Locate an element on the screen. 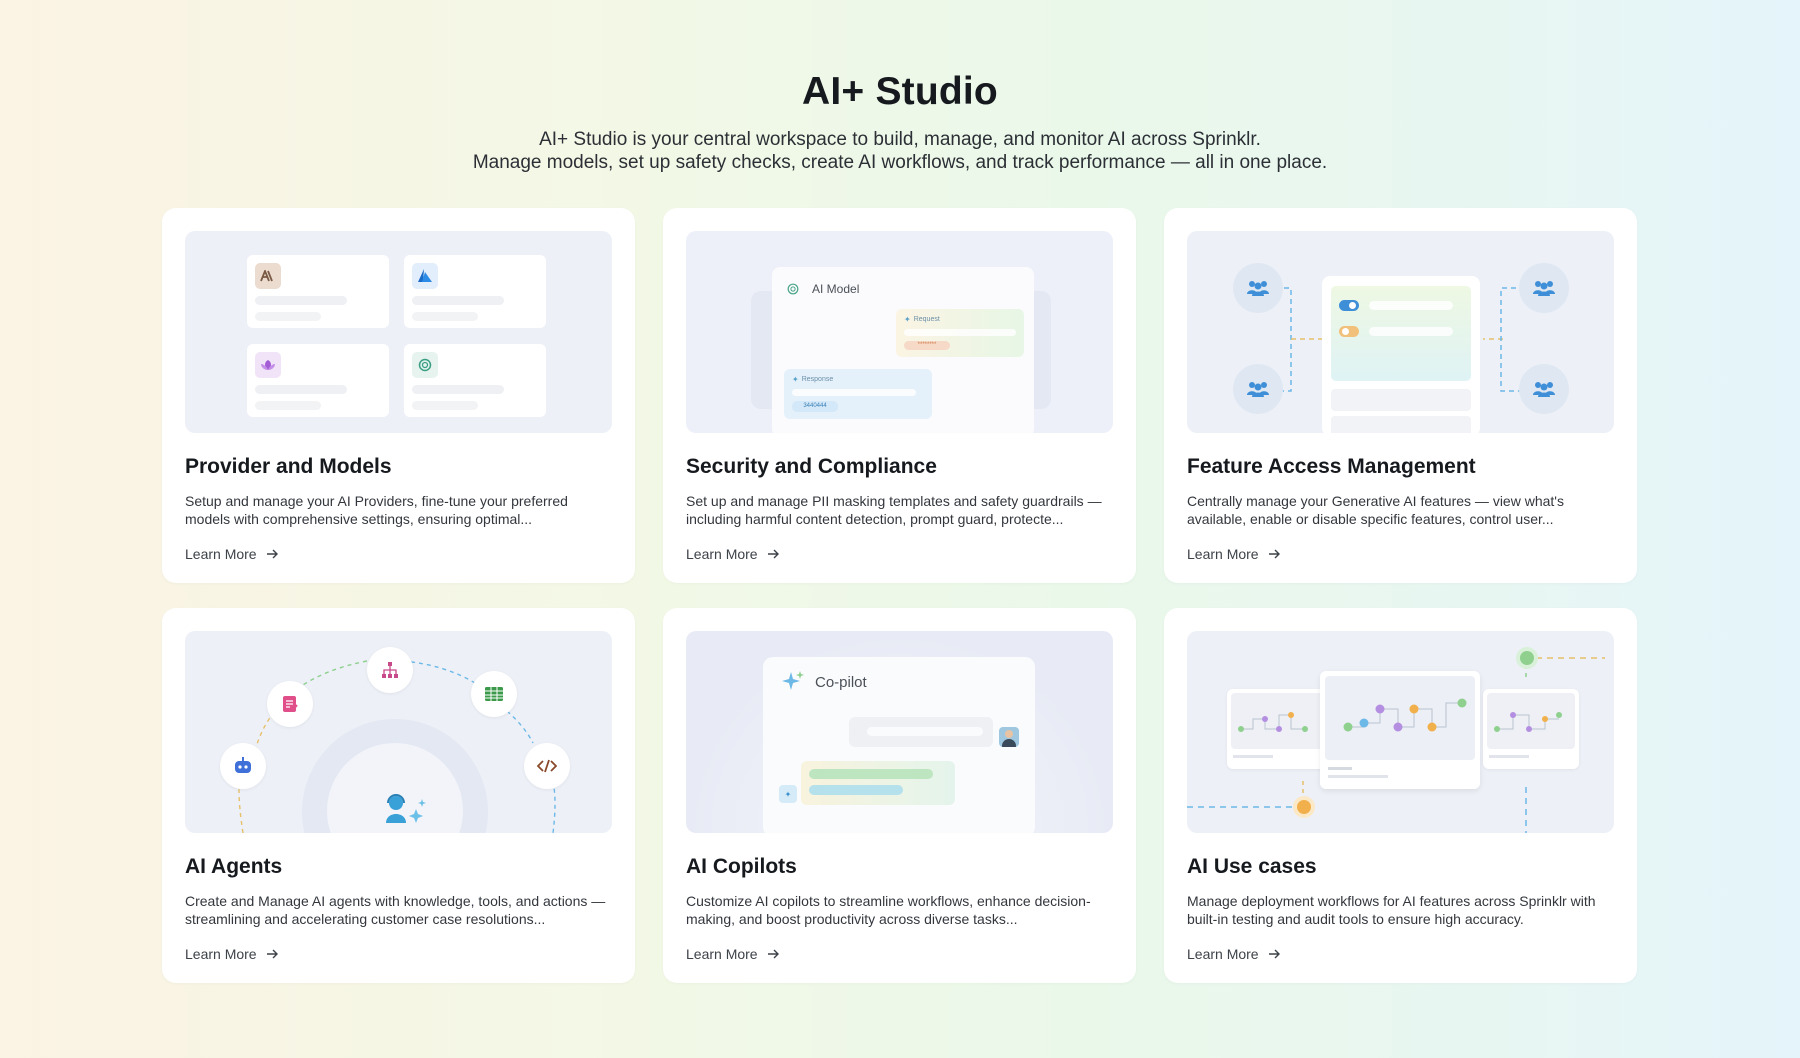 Image resolution: width=1800 pixels, height=1058 pixels. request-label: Request is located at coordinates (926, 319).